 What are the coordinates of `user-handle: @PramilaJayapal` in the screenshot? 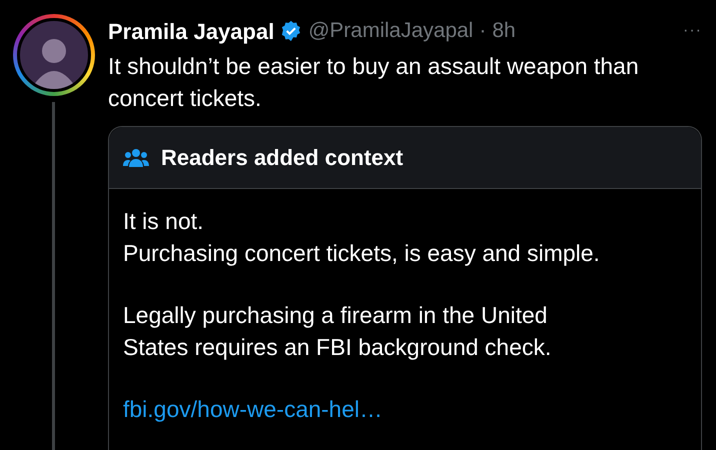 It's located at (391, 31).